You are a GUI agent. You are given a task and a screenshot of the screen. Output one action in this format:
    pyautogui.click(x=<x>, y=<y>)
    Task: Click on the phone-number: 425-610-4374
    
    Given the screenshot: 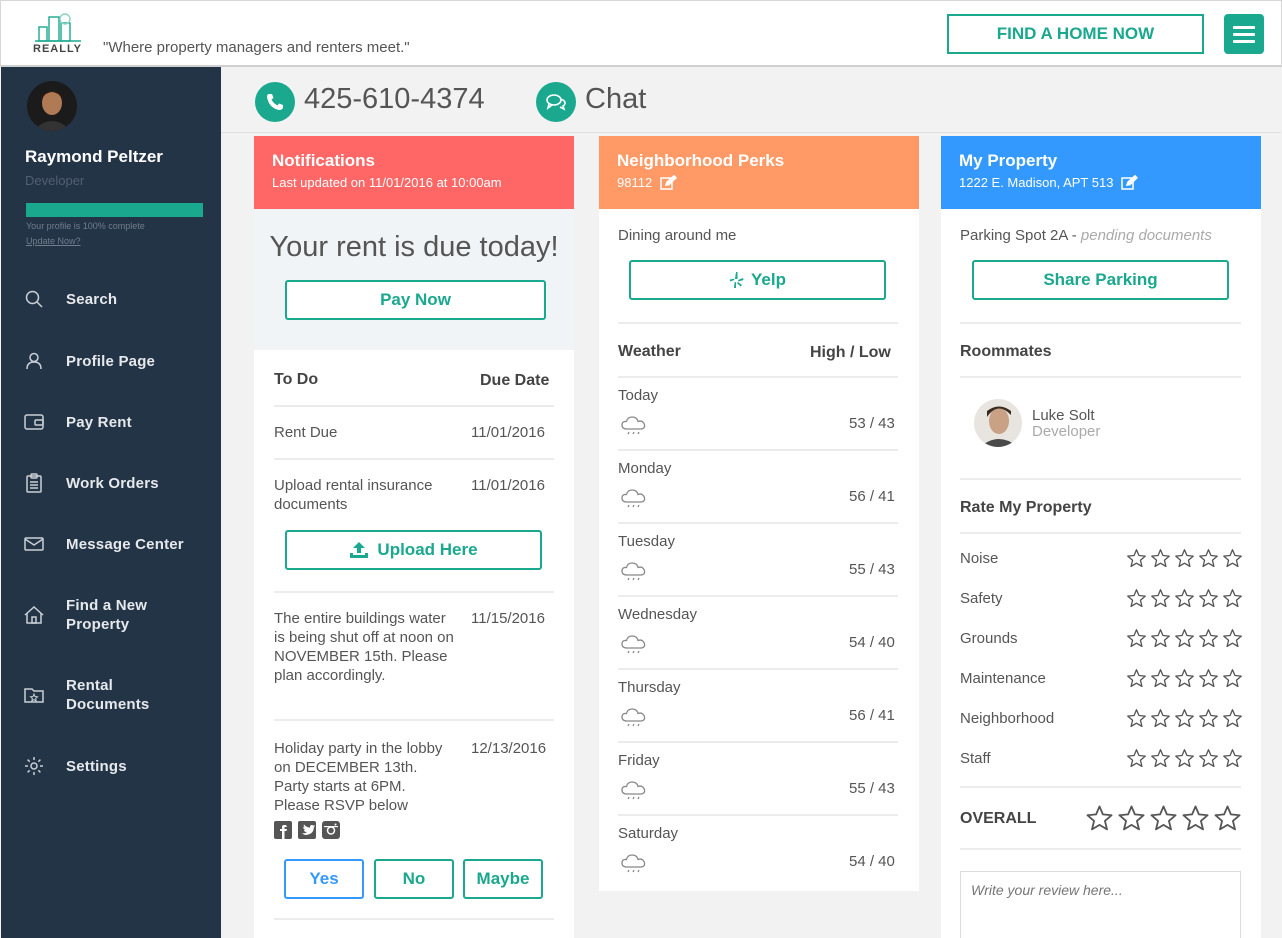 What is the action you would take?
    pyautogui.click(x=394, y=99)
    